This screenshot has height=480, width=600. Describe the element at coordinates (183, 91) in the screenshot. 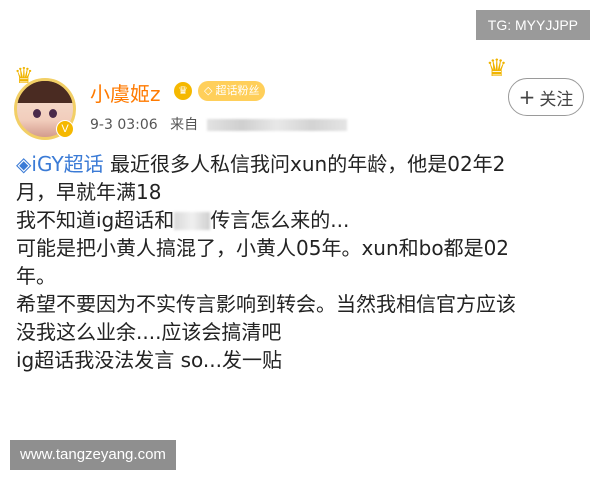

I see `member-crown-icon: ♛` at that location.